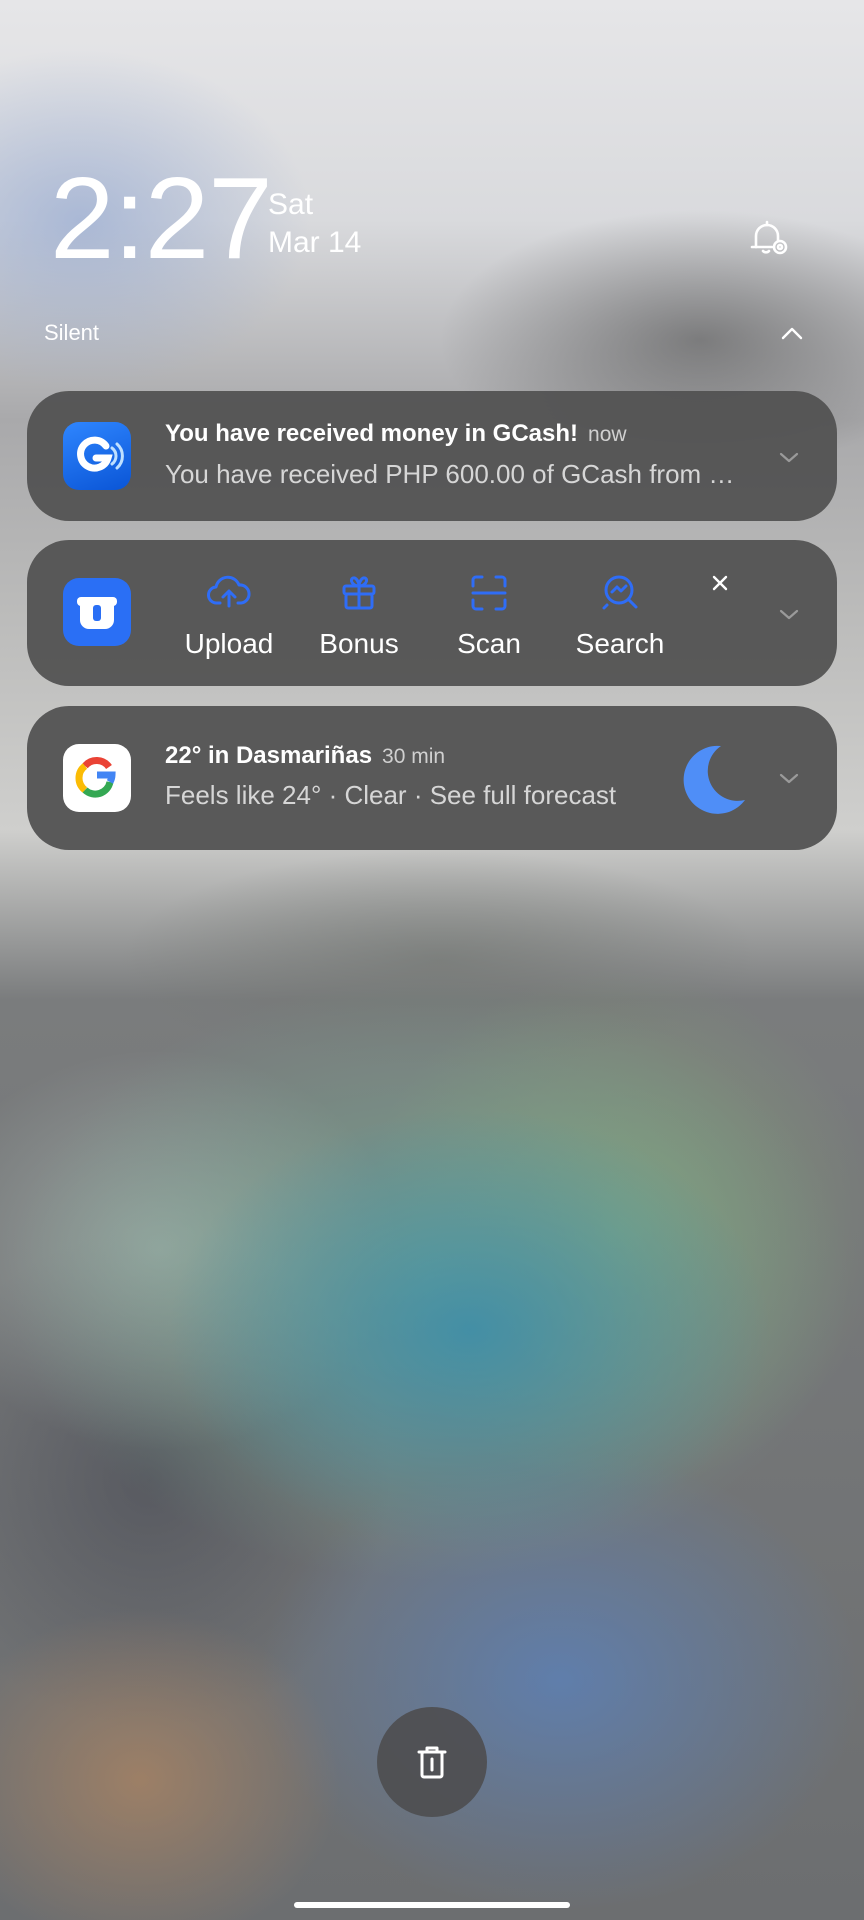 The width and height of the screenshot is (864, 1920). I want to click on upload-action-button: Upload, so click(229, 615).